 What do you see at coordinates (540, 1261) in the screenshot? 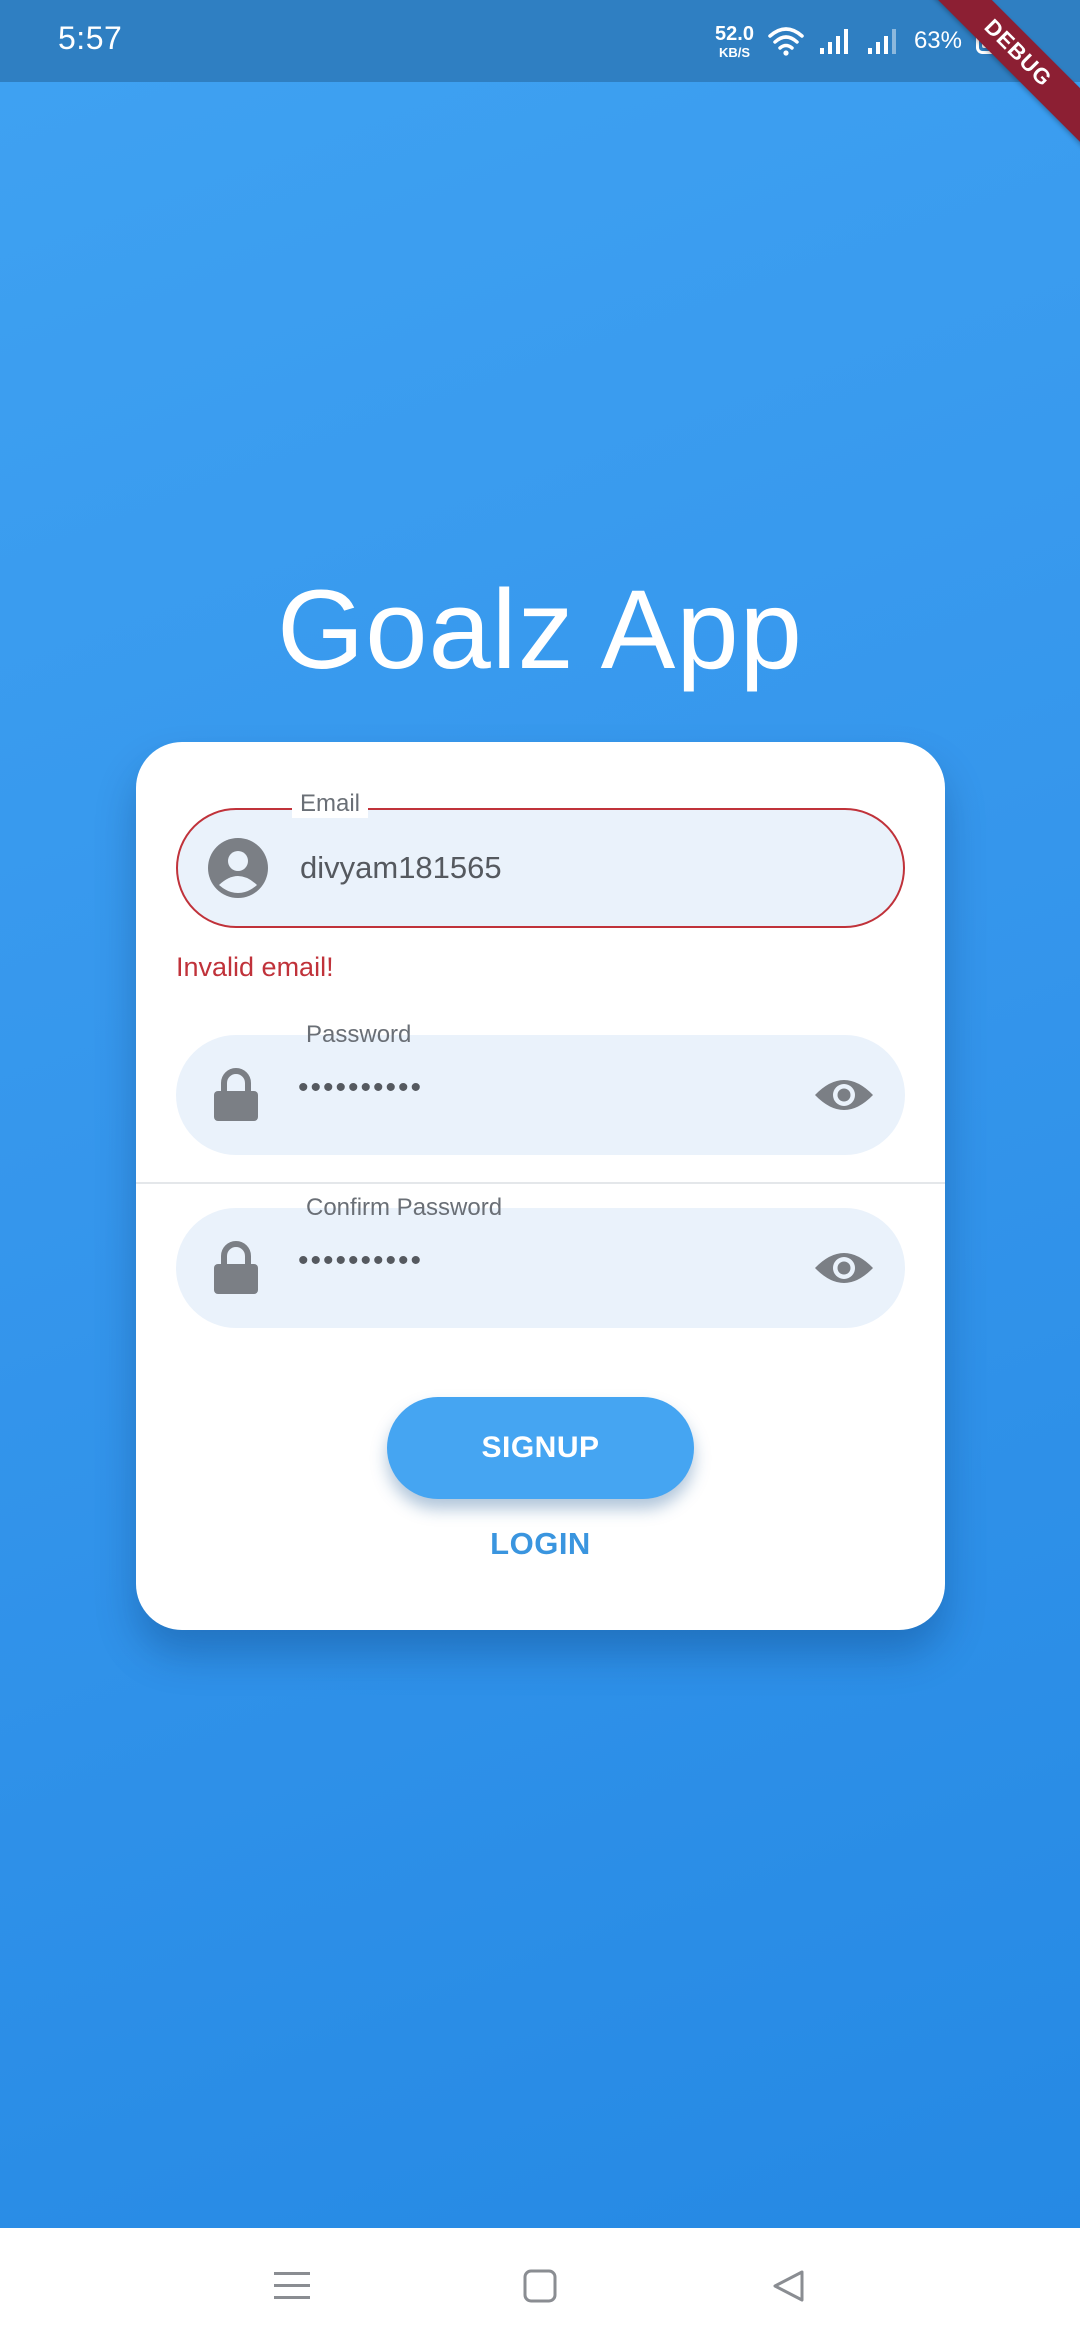
I see `confirm-password-field: Confirm Password ••••••••••` at bounding box center [540, 1261].